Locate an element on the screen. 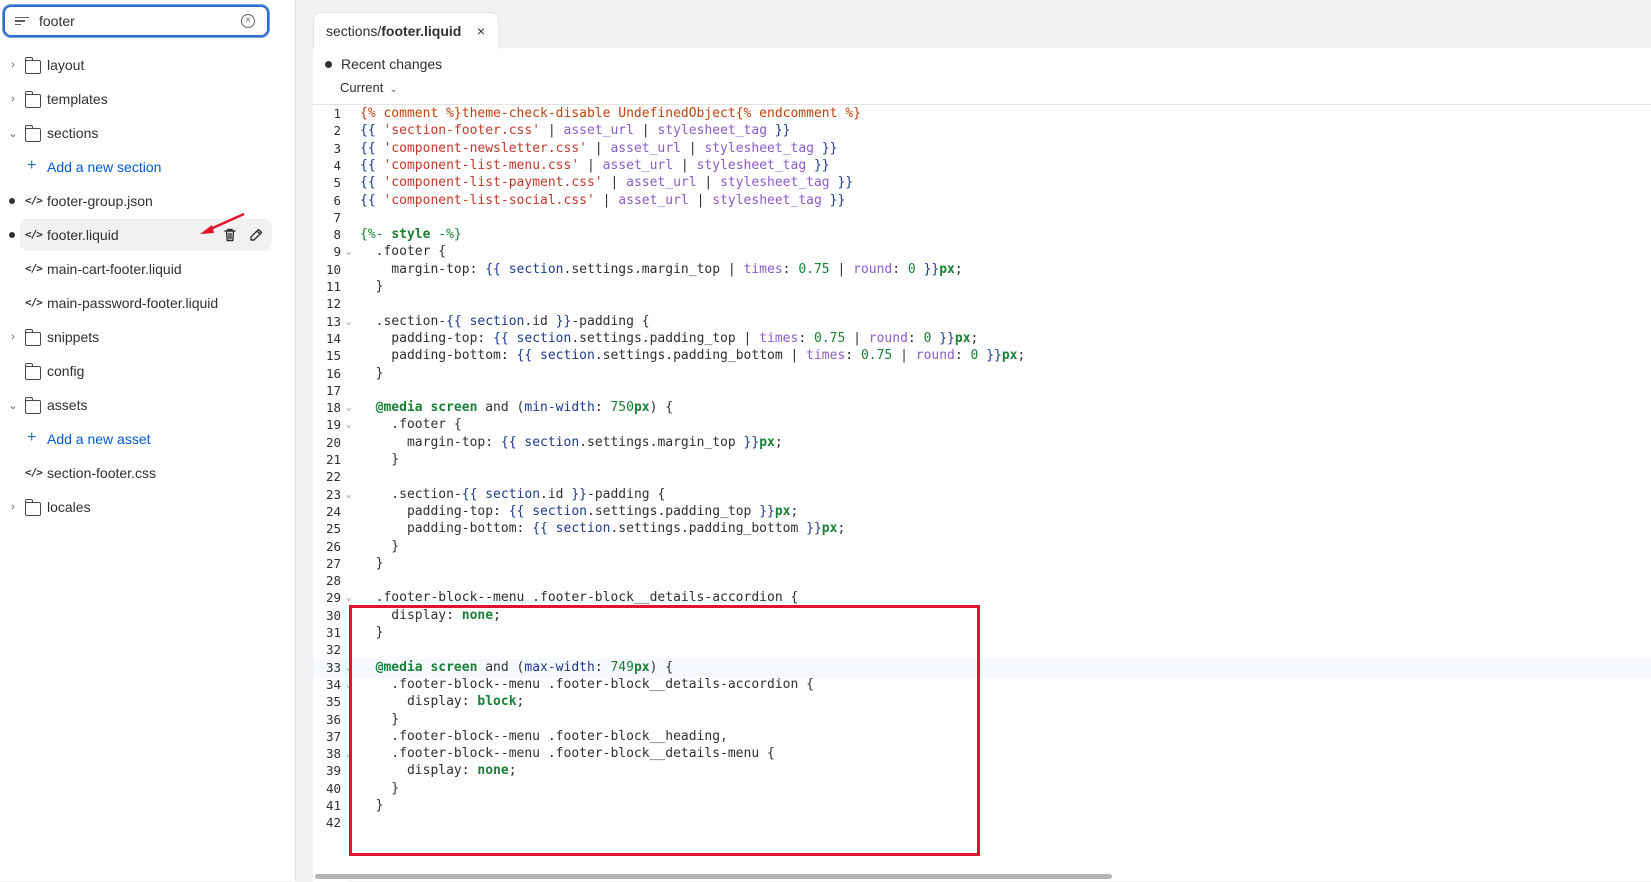 This screenshot has width=1651, height=882. code-line: 23 ⌄ .section-{{ section.id }}-padding { is located at coordinates (495, 494).